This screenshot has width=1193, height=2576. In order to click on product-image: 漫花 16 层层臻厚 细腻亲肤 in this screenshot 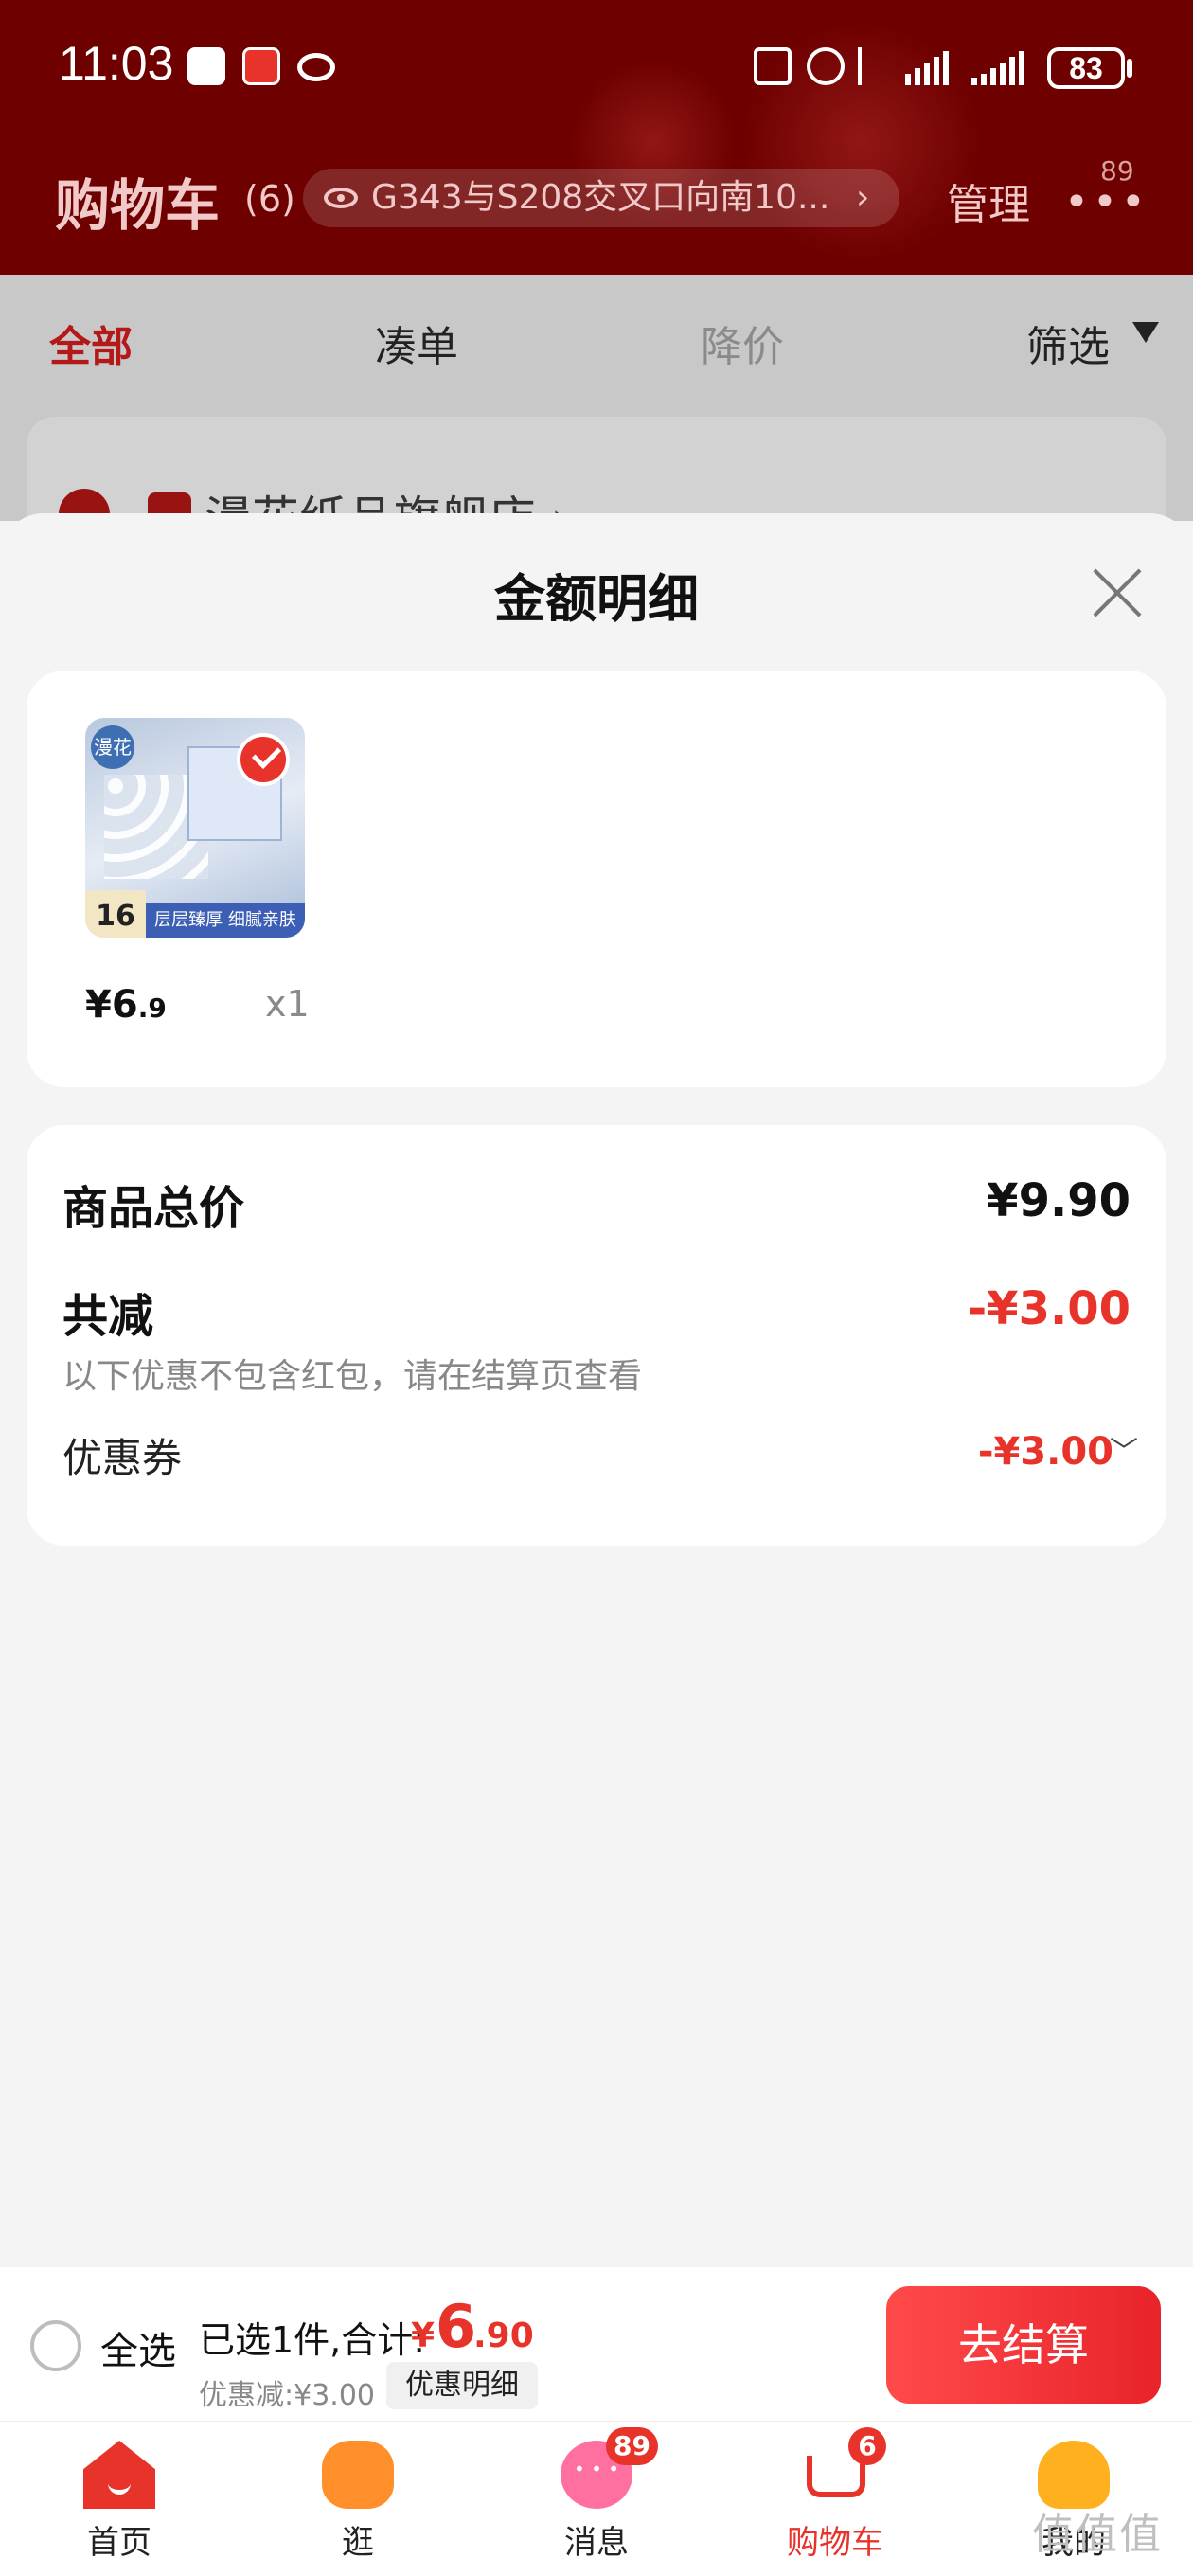, I will do `click(195, 828)`.